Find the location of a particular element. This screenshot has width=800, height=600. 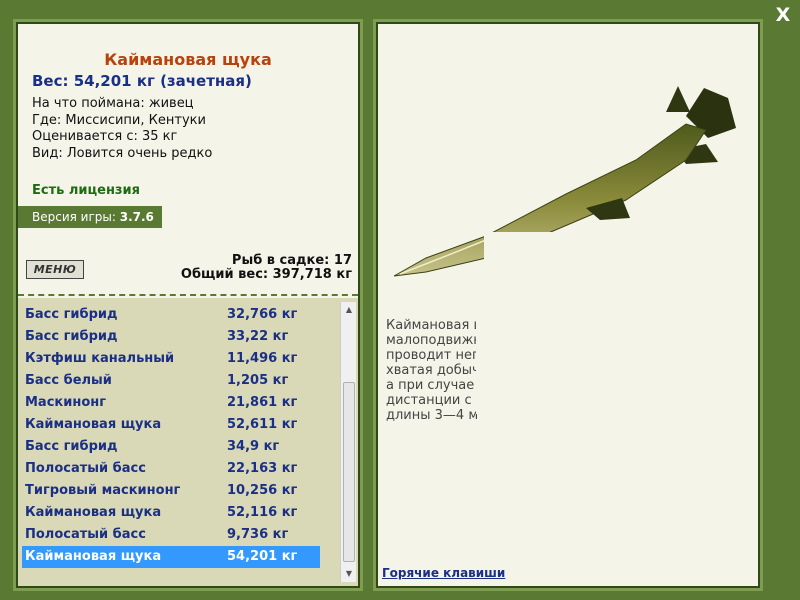

fish-list-item-weight: 33,22 кг is located at coordinates (258, 336).